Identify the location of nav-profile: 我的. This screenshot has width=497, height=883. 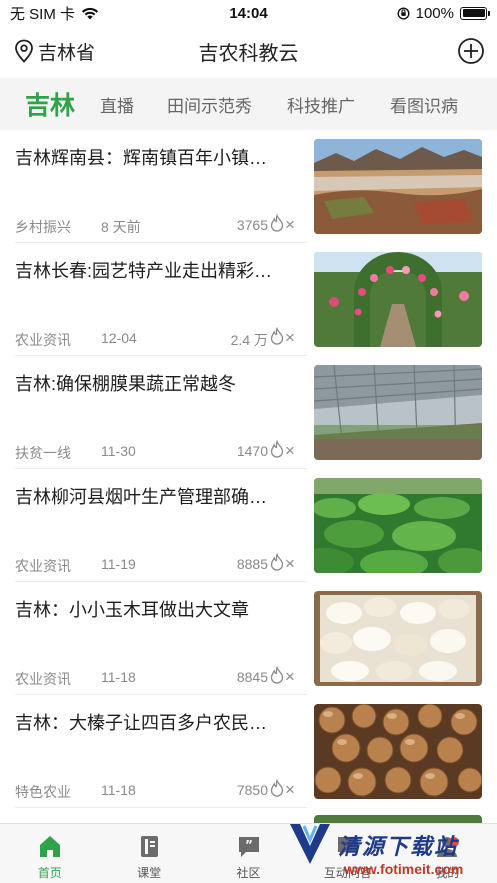
(447, 853).